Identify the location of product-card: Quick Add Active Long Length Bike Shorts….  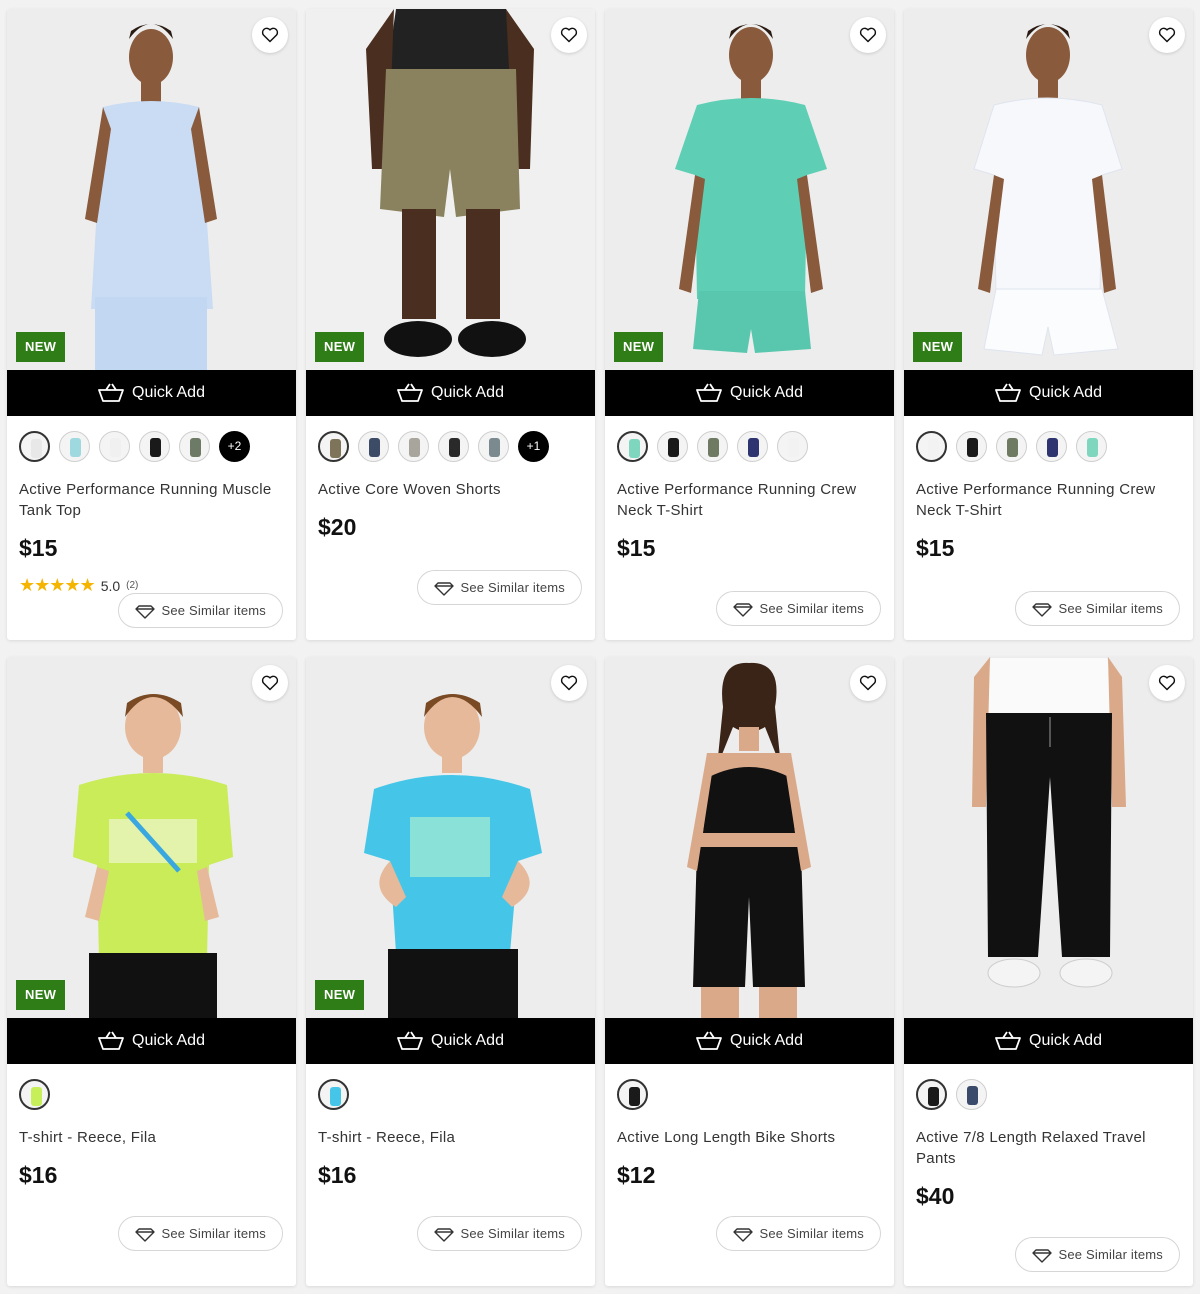
(749, 971).